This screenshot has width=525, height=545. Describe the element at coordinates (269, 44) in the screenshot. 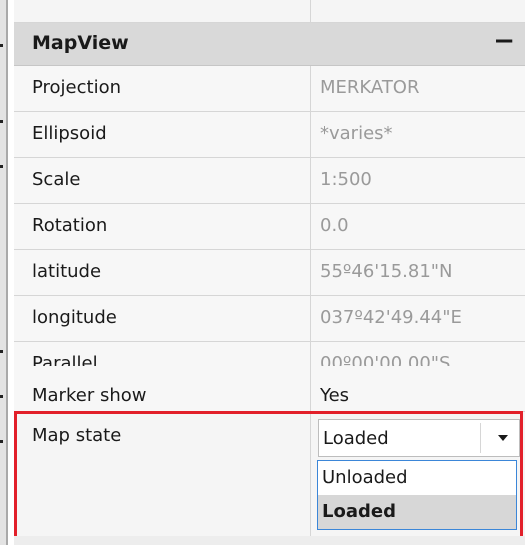

I see `mapview-header: MapView −` at that location.